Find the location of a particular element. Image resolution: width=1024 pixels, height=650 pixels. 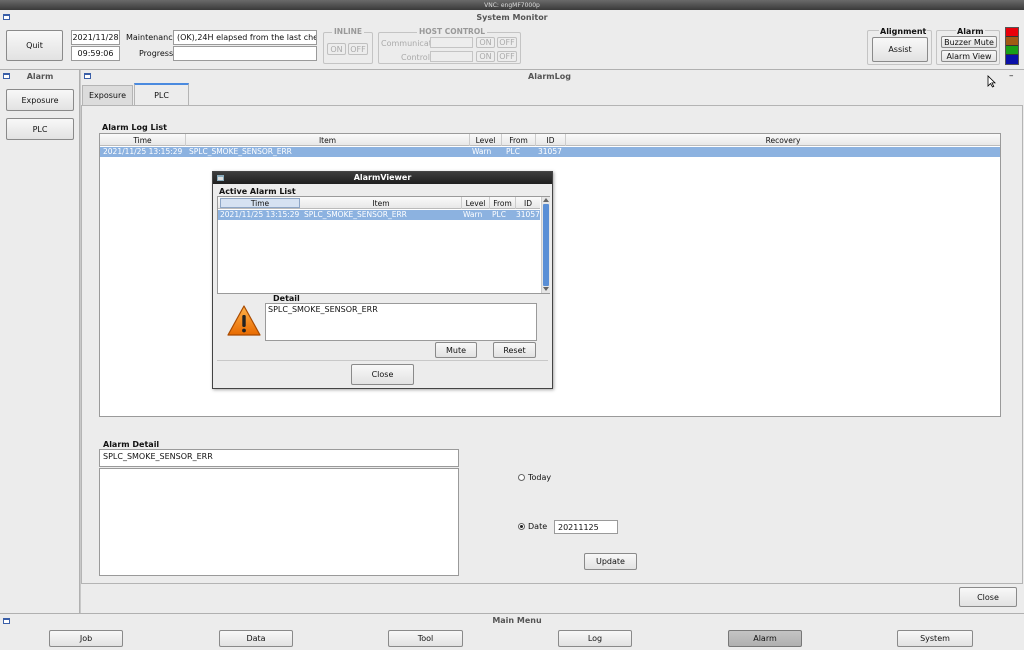

alarm-log-table-header: Time Item Level From ID Recovery is located at coordinates (550, 140).